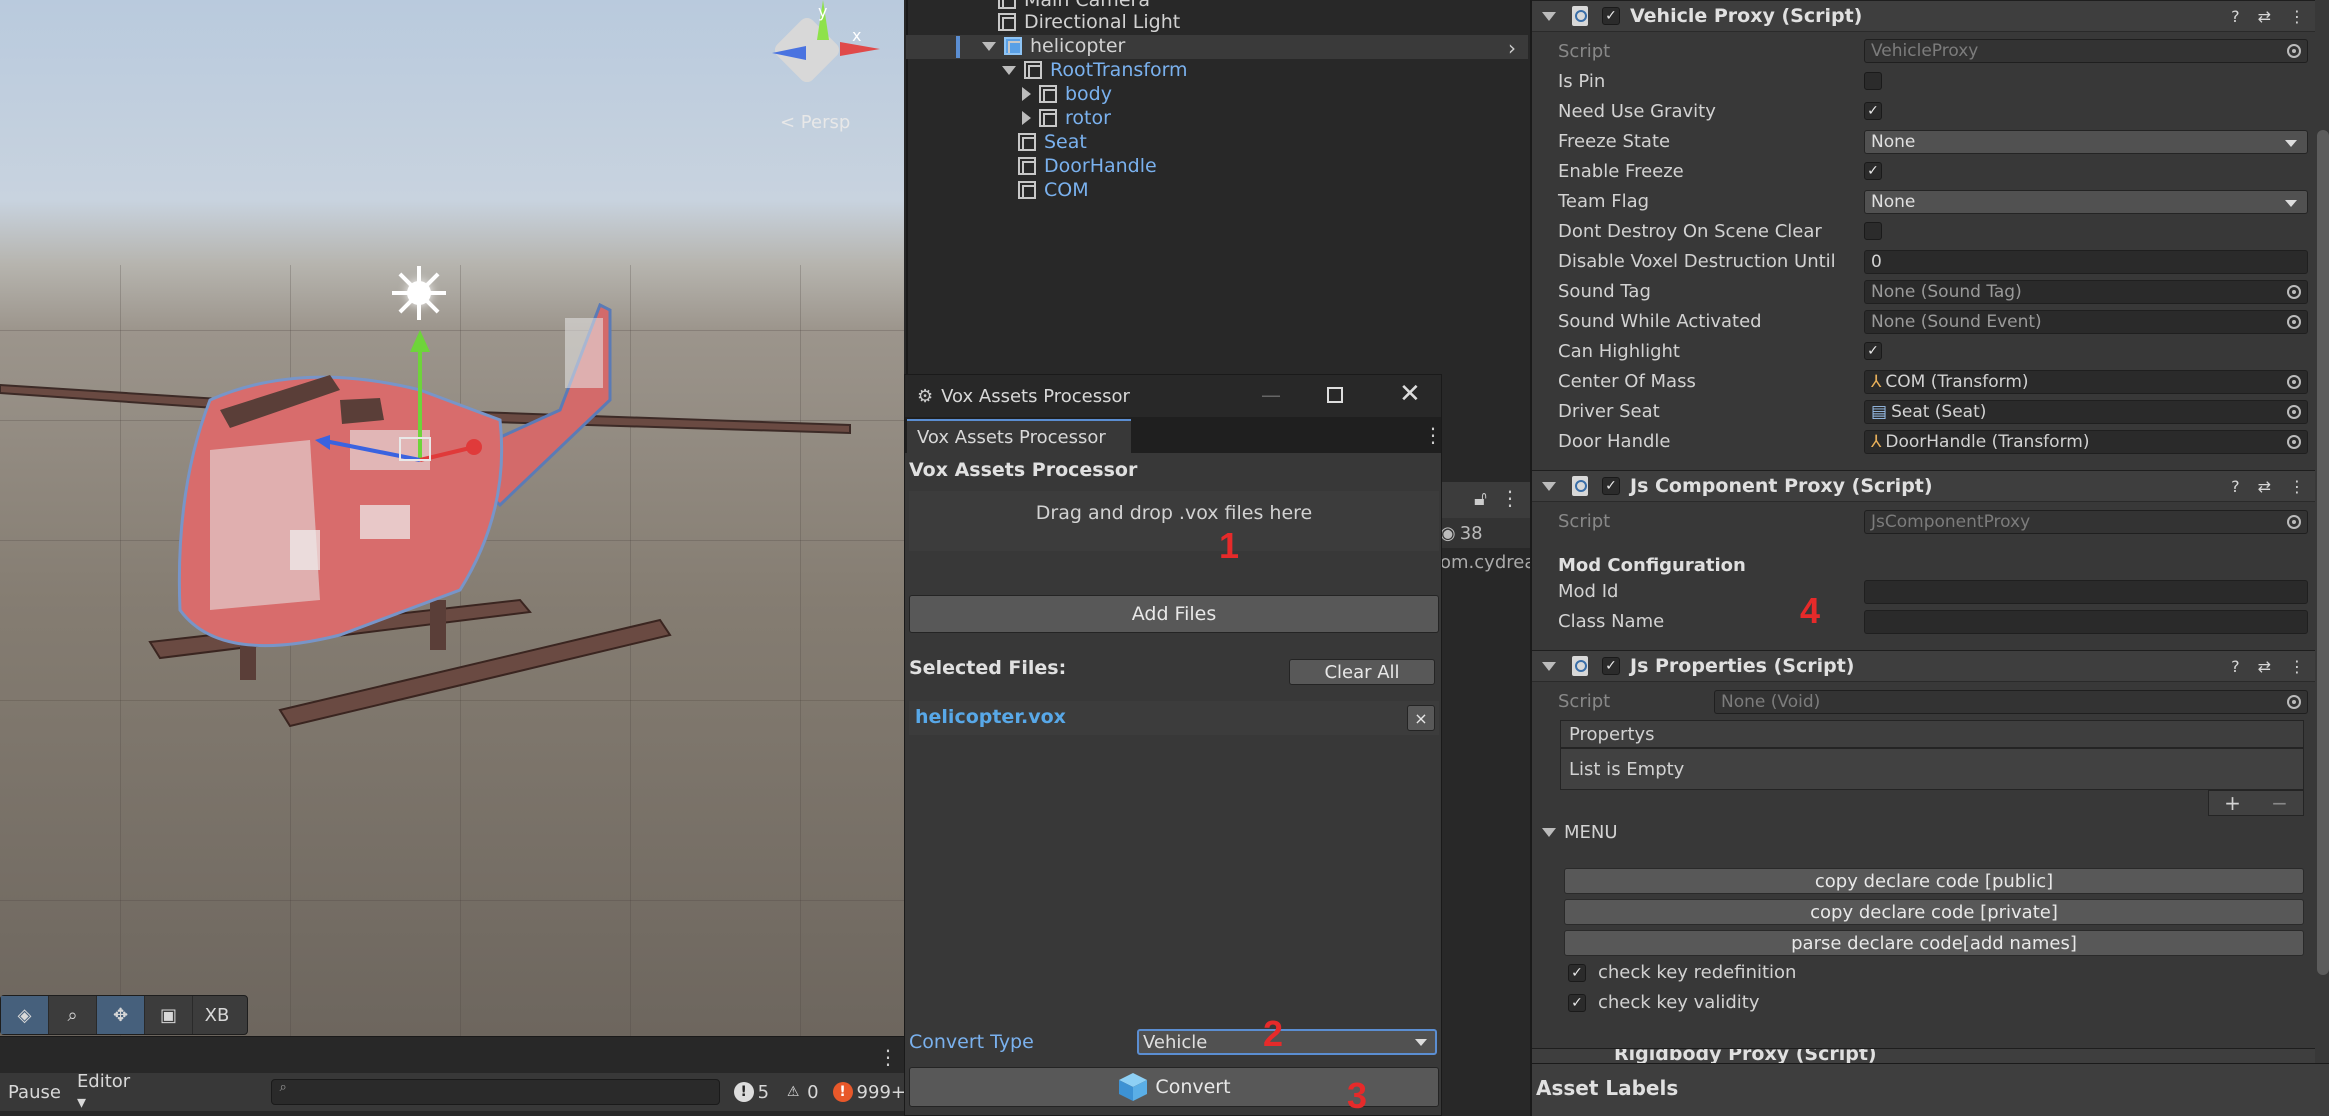 The image size is (2329, 1116). Describe the element at coordinates (2086, 622) in the screenshot. I see `class-name-input` at that location.